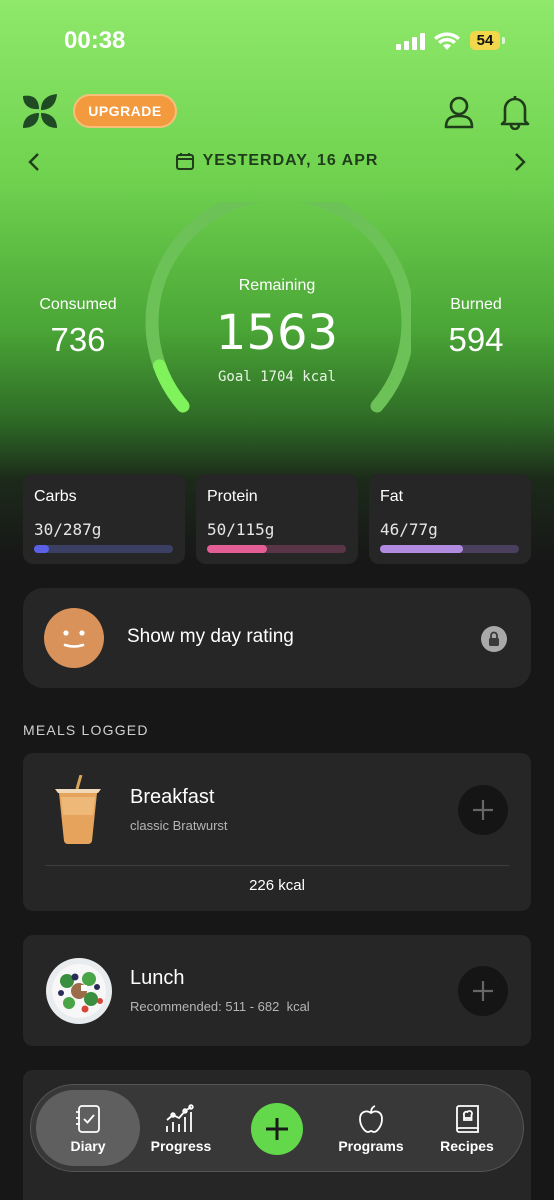 The image size is (554, 1200). Describe the element at coordinates (79, 993) in the screenshot. I see `salad-bowl-icon` at that location.